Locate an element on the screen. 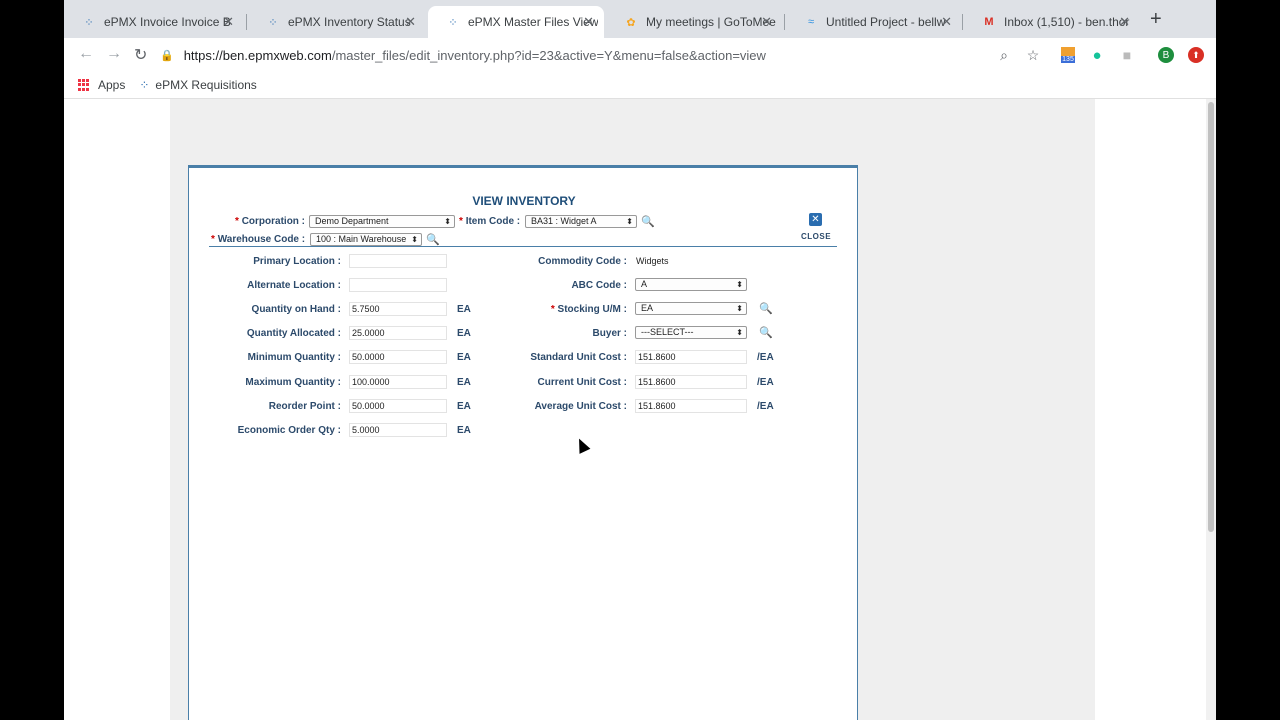  tab-invoice: ⁘ ePMX Invoice Invoice B ✕ is located at coordinates (154, 22).